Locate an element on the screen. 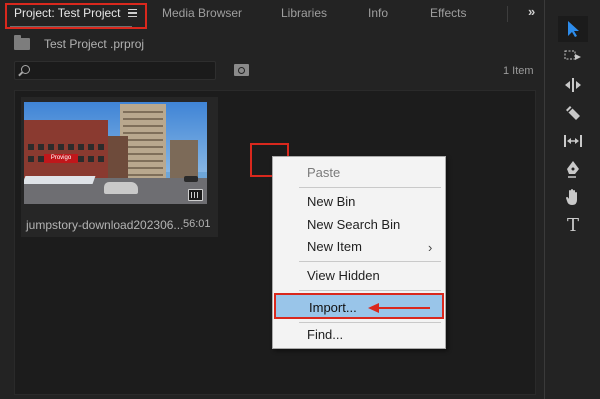 Image resolution: width=600 pixels, height=399 pixels. tab-divider is located at coordinates (507, 14).